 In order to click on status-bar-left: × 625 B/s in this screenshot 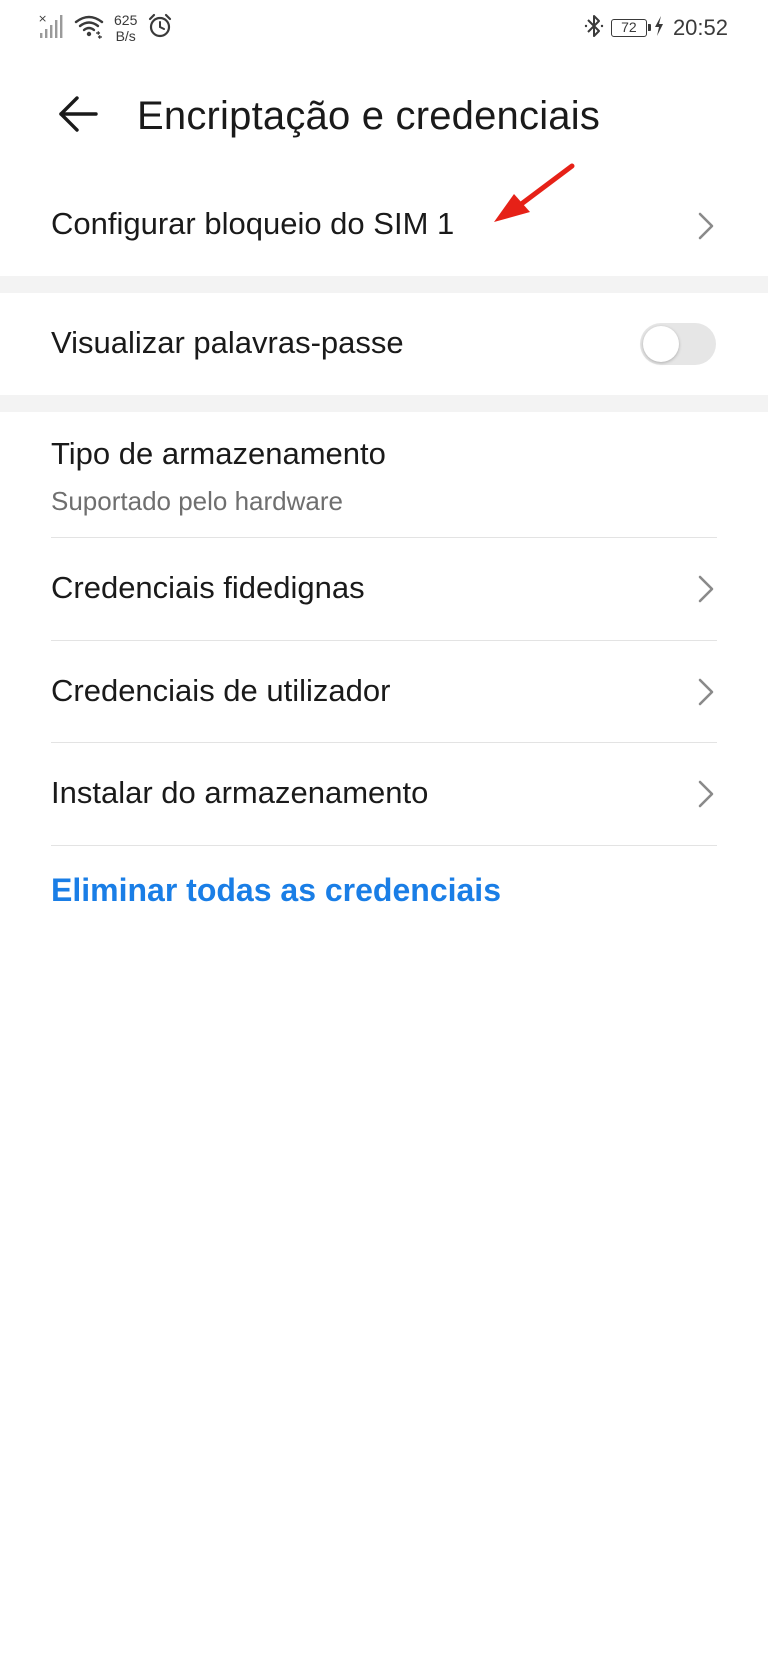, I will do `click(105, 28)`.